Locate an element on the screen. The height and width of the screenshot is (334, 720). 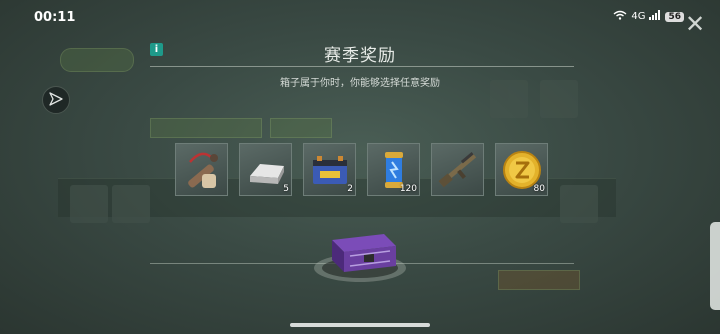
send-button is located at coordinates (56, 100).